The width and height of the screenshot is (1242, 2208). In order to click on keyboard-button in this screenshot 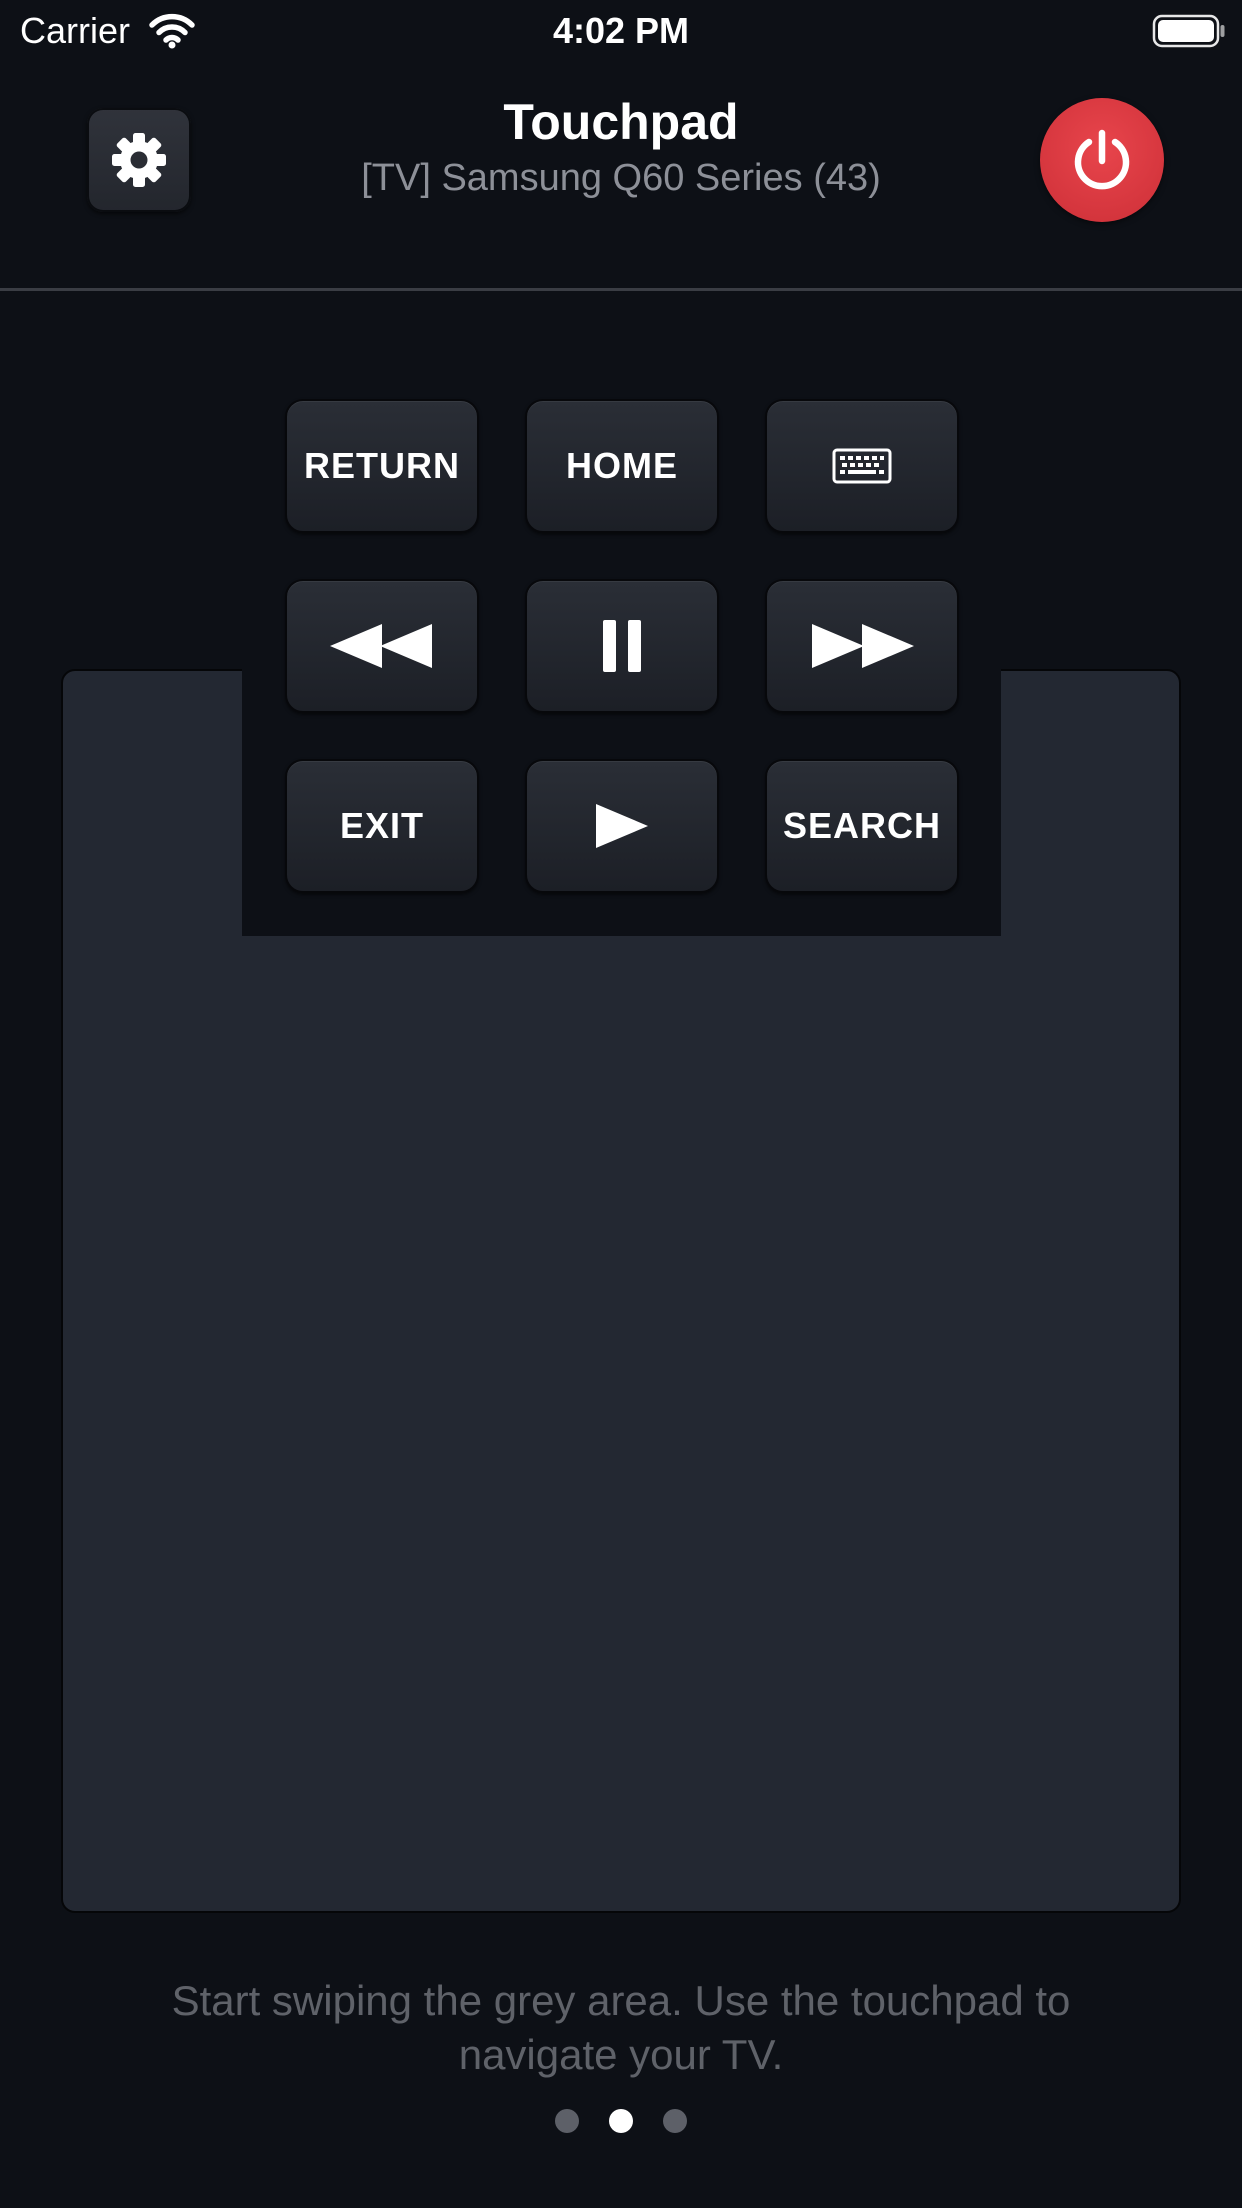, I will do `click(862, 466)`.